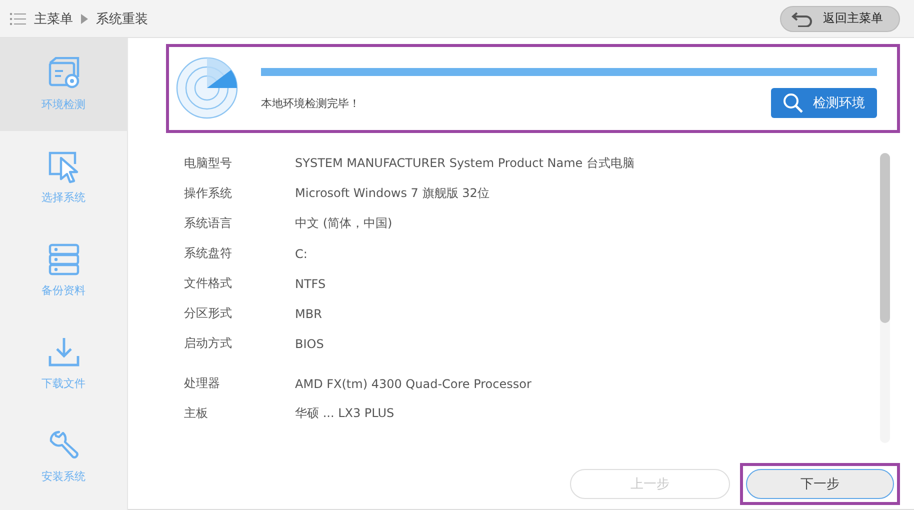  I want to click on menu-icon, so click(18, 18).